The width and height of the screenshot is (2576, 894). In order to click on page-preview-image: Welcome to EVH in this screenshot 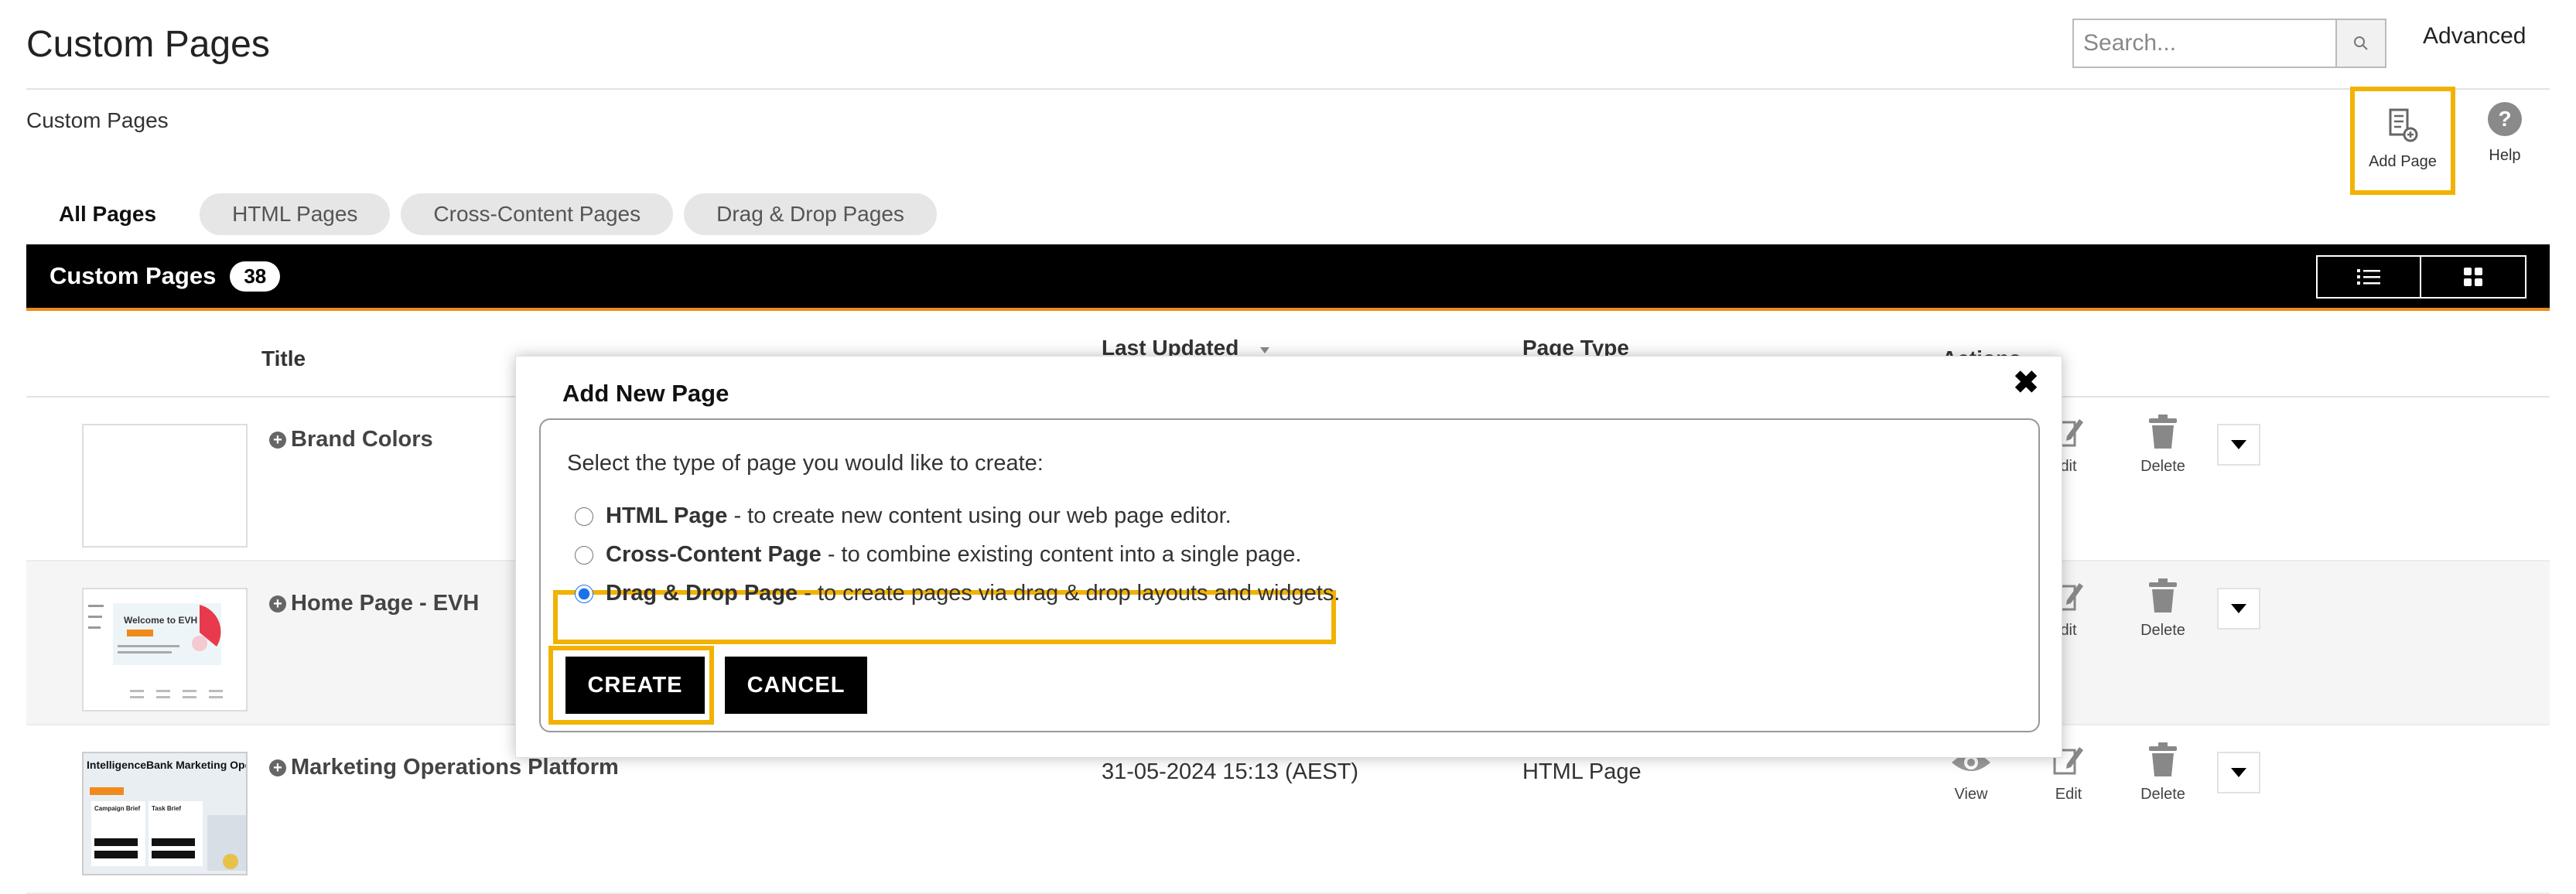, I will do `click(165, 649)`.